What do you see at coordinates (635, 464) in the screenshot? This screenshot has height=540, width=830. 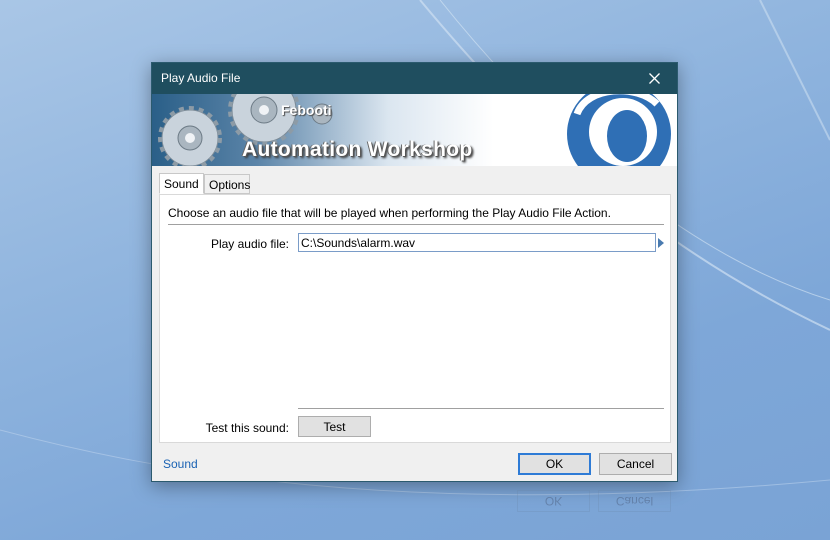 I see `cancel-button: Cancel` at bounding box center [635, 464].